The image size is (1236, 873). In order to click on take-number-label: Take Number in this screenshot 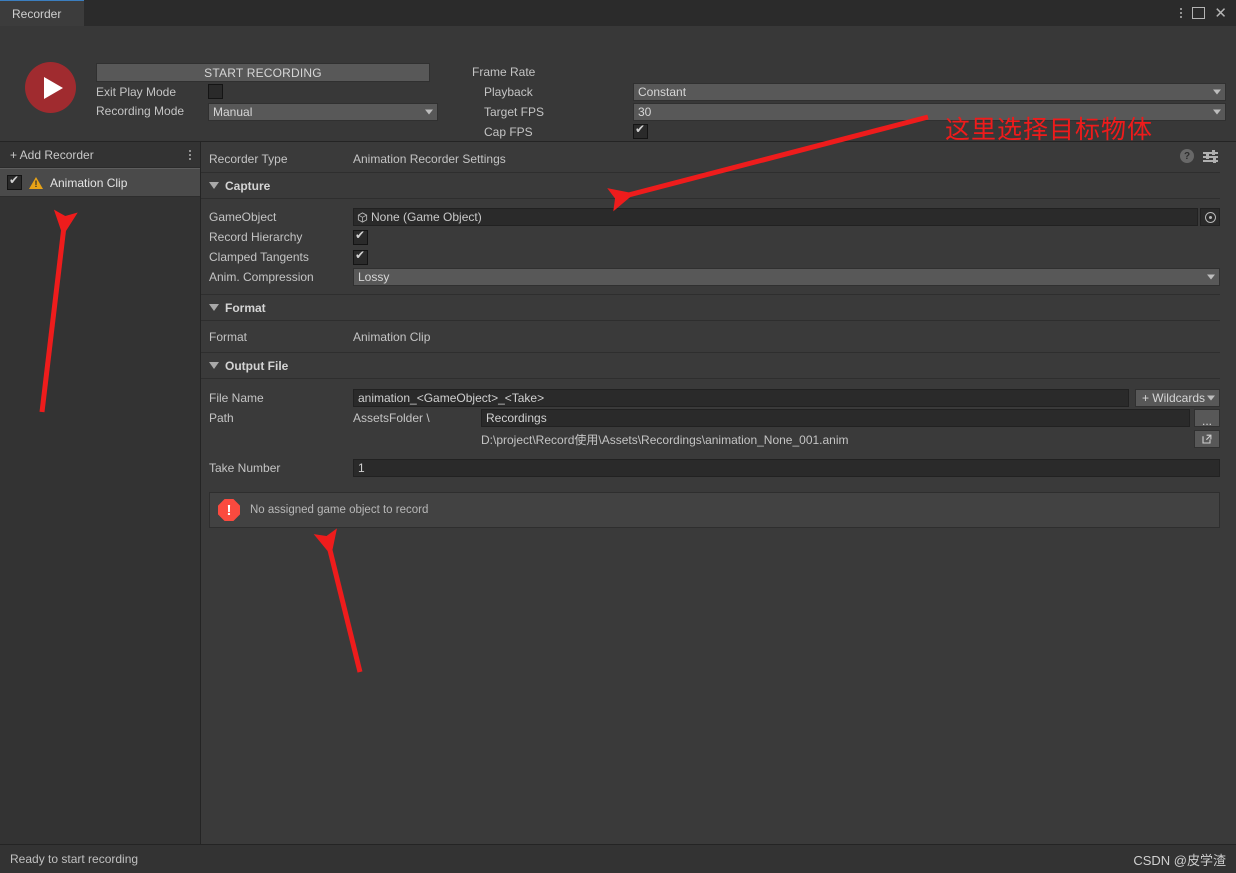, I will do `click(245, 468)`.